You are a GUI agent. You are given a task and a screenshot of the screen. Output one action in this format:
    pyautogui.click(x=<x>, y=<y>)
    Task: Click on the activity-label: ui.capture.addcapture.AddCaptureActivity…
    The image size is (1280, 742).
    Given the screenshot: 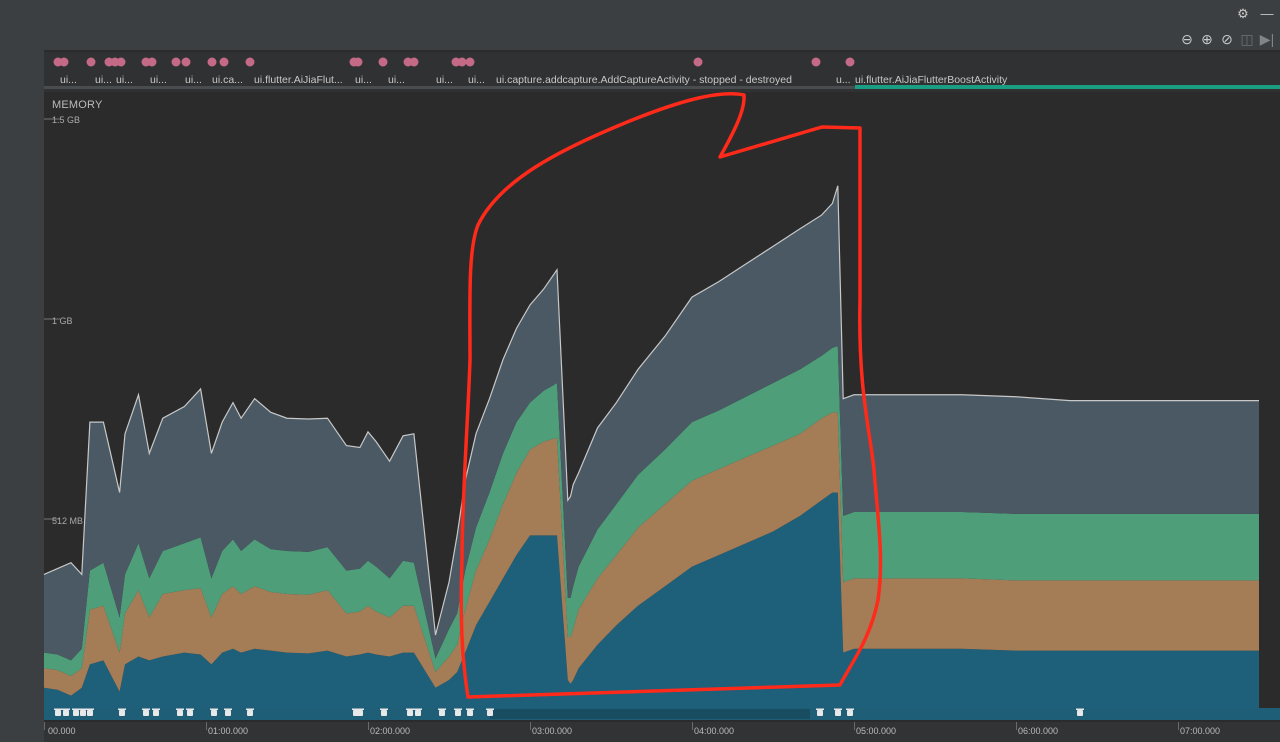 What is the action you would take?
    pyautogui.click(x=644, y=80)
    